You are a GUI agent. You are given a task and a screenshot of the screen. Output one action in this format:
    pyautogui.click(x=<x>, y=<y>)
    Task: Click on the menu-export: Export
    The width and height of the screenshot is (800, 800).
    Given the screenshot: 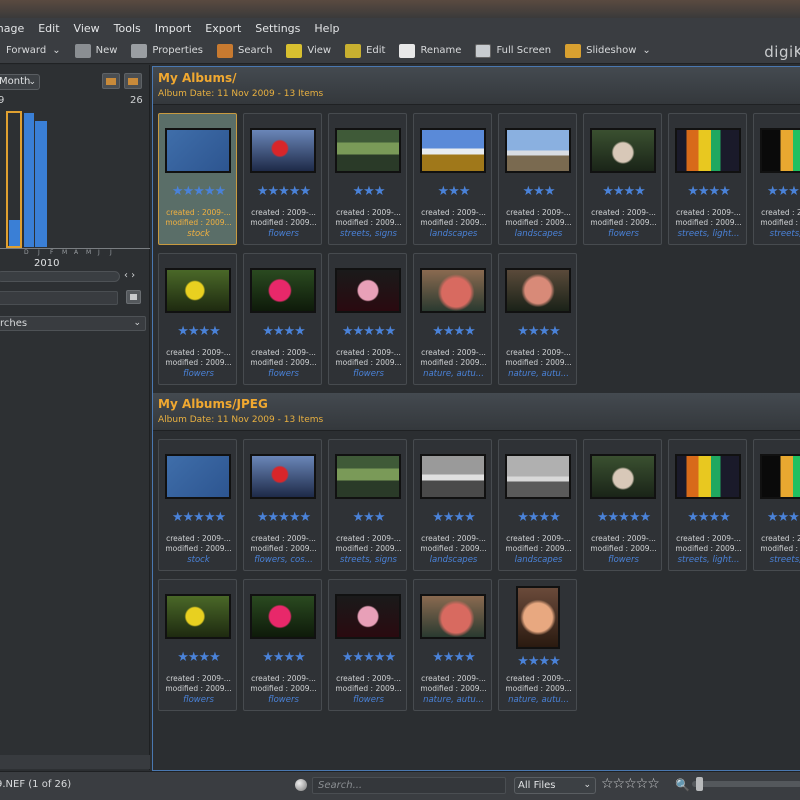 What is the action you would take?
    pyautogui.click(x=223, y=28)
    